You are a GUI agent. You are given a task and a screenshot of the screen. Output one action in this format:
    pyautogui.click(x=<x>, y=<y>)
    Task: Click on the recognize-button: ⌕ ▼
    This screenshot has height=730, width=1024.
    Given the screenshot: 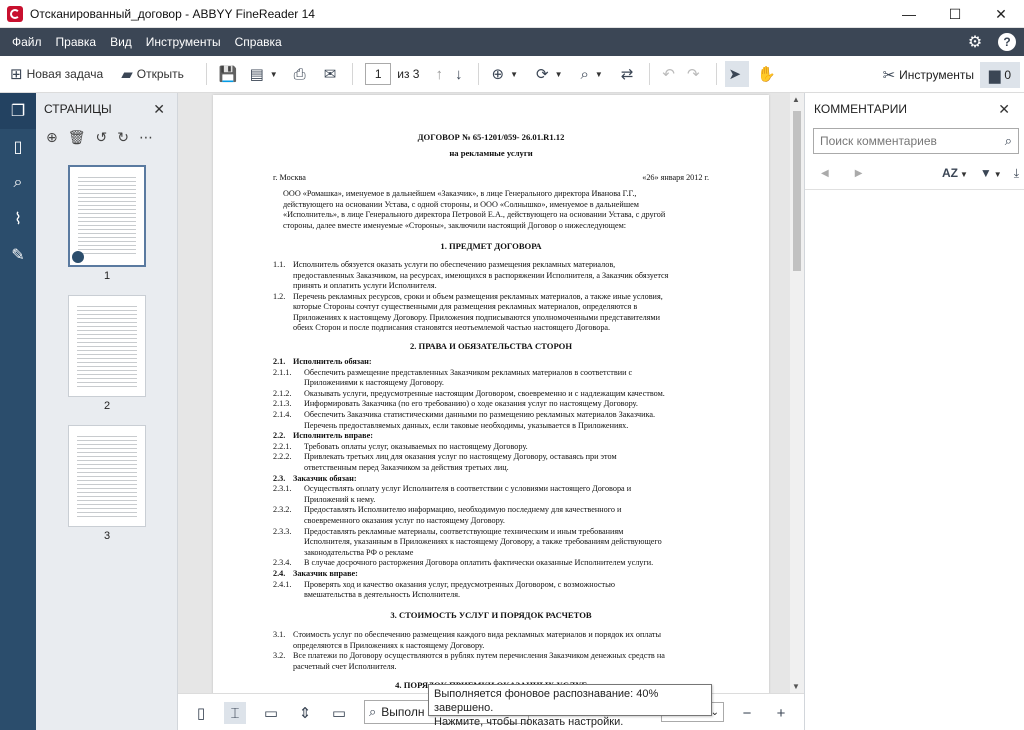 What is the action you would take?
    pyautogui.click(x=591, y=74)
    